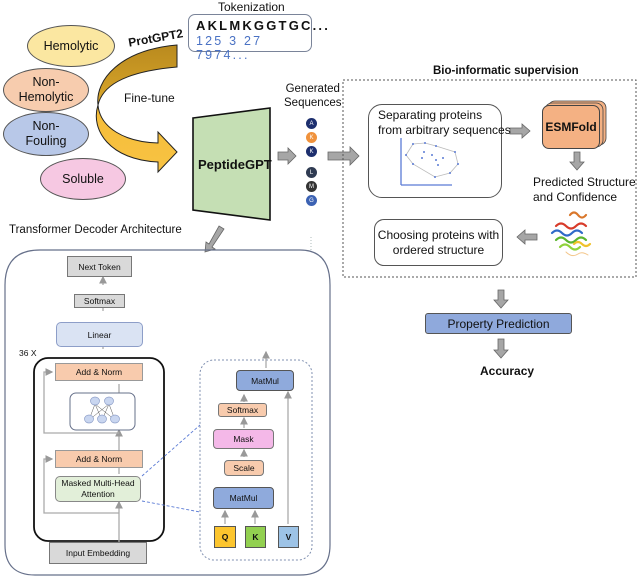 The width and height of the screenshot is (640, 583). Describe the element at coordinates (251, 7) in the screenshot. I see `tokenization-title: Tokenization` at that location.